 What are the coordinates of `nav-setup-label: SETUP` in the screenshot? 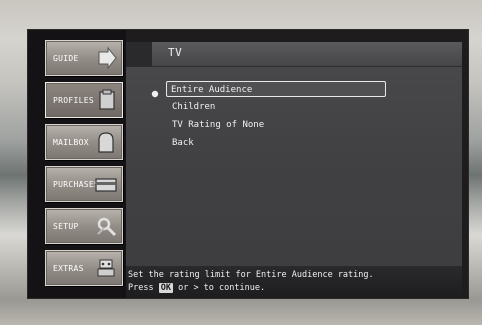 It's located at (66, 226).